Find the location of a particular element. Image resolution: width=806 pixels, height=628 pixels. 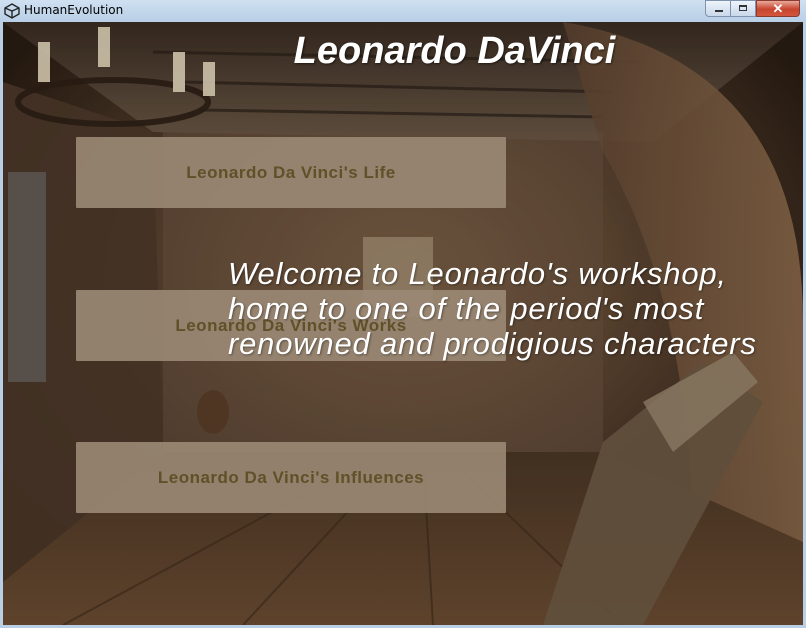

unity-logo-icon is located at coordinates (12, 11).